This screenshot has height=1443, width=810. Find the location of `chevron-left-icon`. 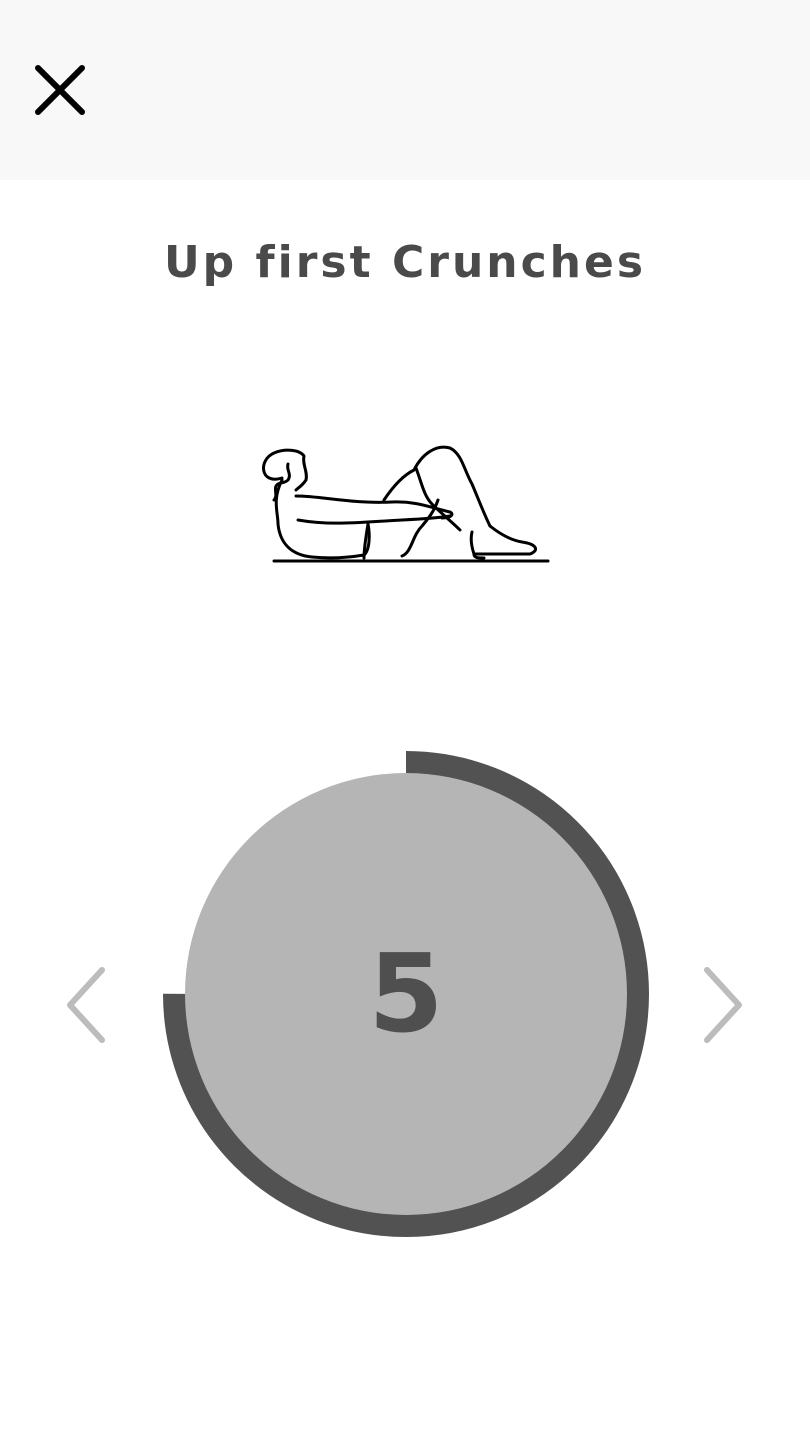

chevron-left-icon is located at coordinates (86, 1005).